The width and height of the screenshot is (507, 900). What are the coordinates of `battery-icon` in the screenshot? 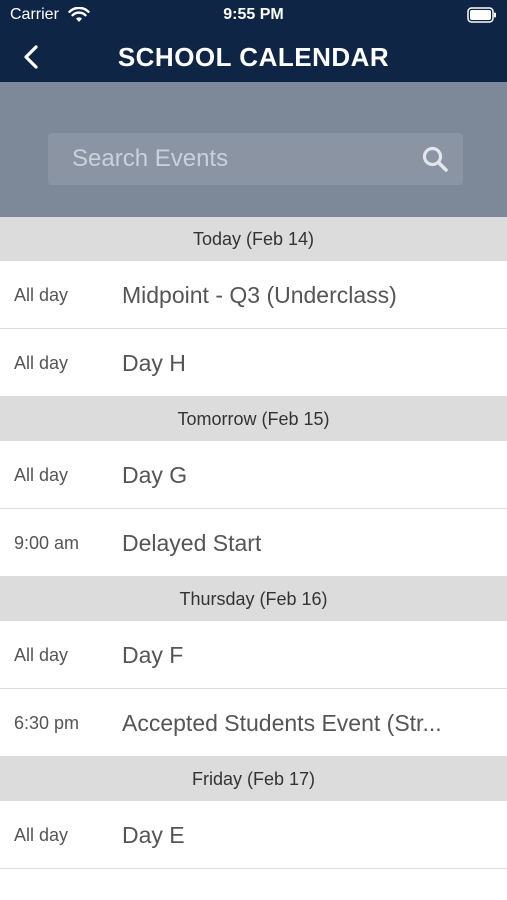 It's located at (481, 15).